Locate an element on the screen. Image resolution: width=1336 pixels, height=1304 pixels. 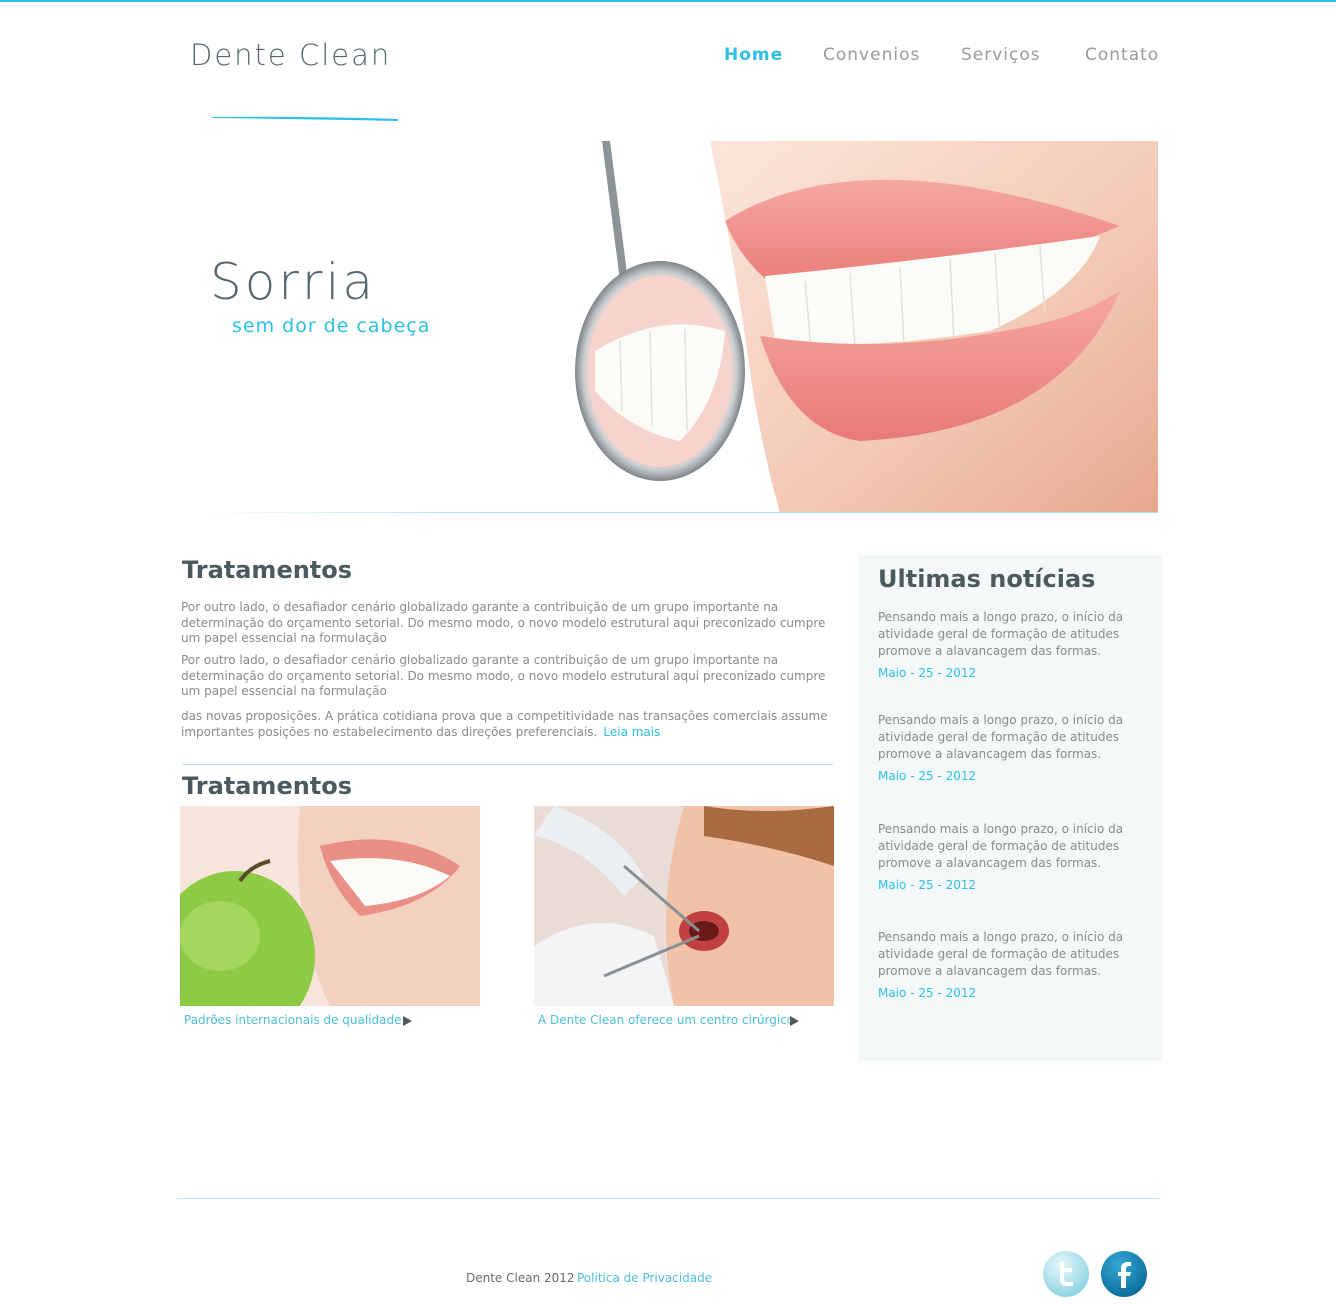
nav-servicos: Serviços is located at coordinates (1001, 55).